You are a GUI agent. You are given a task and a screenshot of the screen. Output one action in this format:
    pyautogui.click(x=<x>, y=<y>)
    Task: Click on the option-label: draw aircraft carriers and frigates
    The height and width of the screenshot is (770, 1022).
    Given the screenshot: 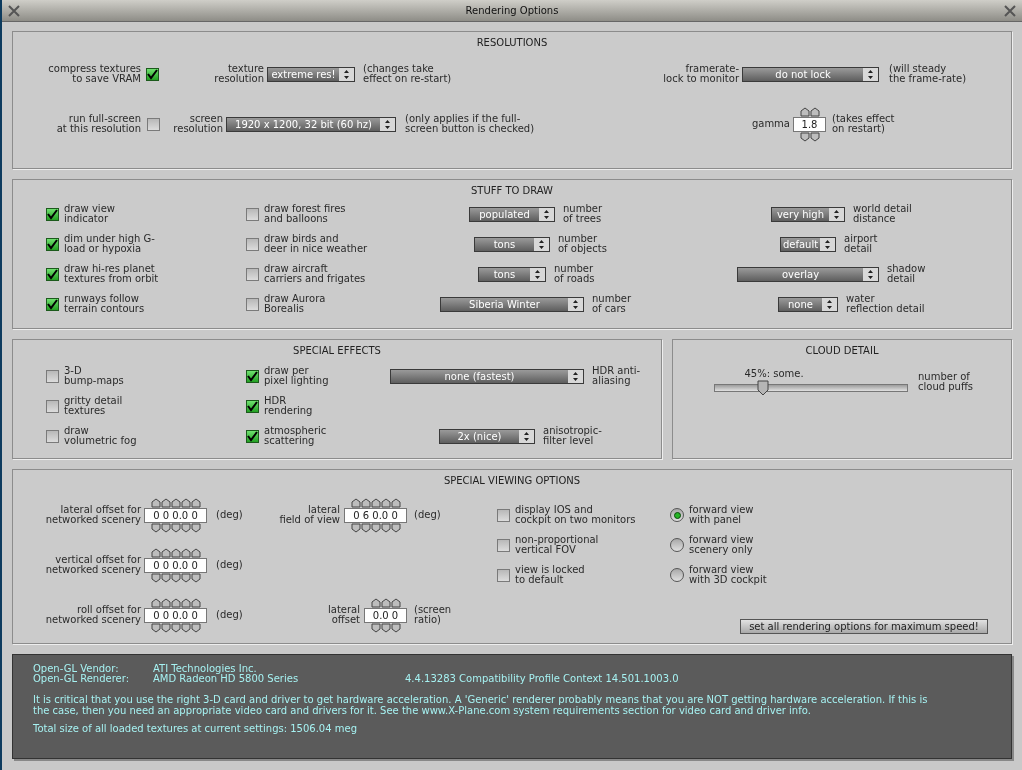 What is the action you would take?
    pyautogui.click(x=315, y=274)
    